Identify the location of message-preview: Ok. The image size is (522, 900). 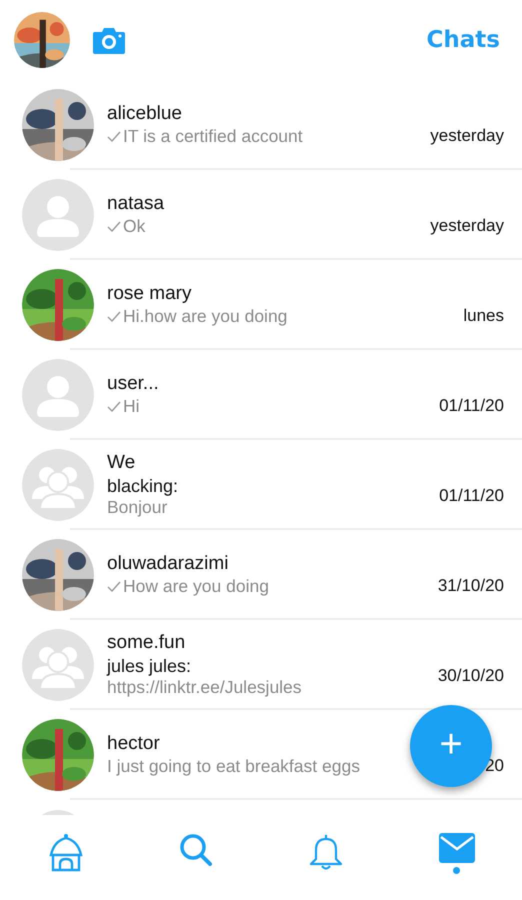
(134, 227).